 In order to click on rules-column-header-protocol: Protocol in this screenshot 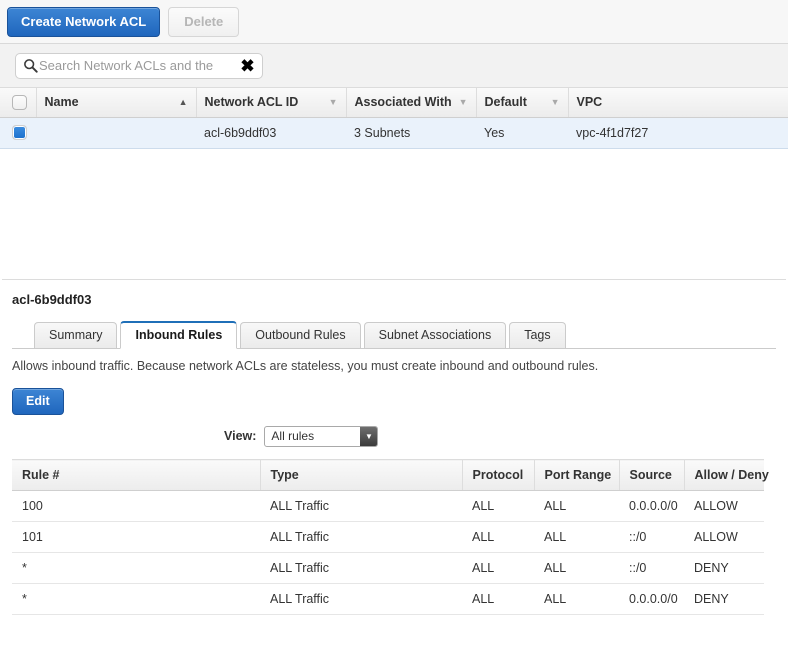, I will do `click(498, 475)`.